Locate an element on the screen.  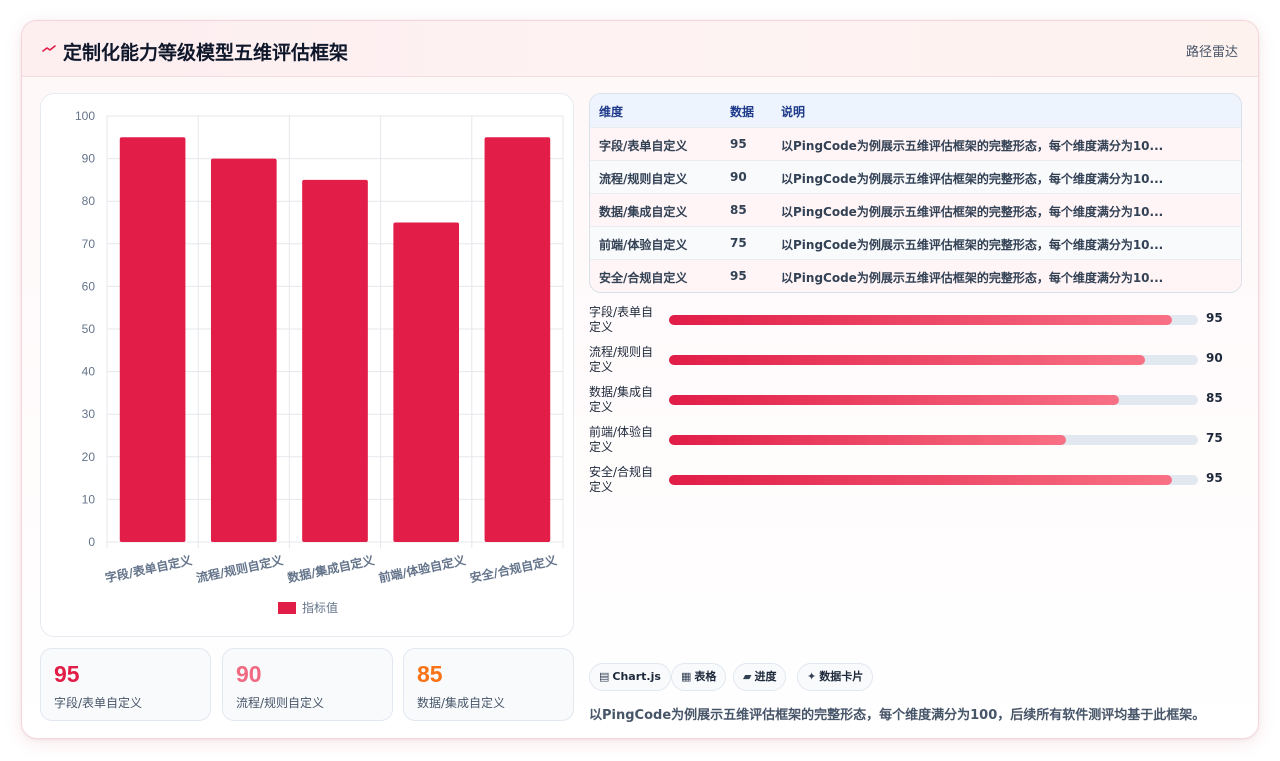
stat-card-3: 85 数据/集成自定义 is located at coordinates (488, 684).